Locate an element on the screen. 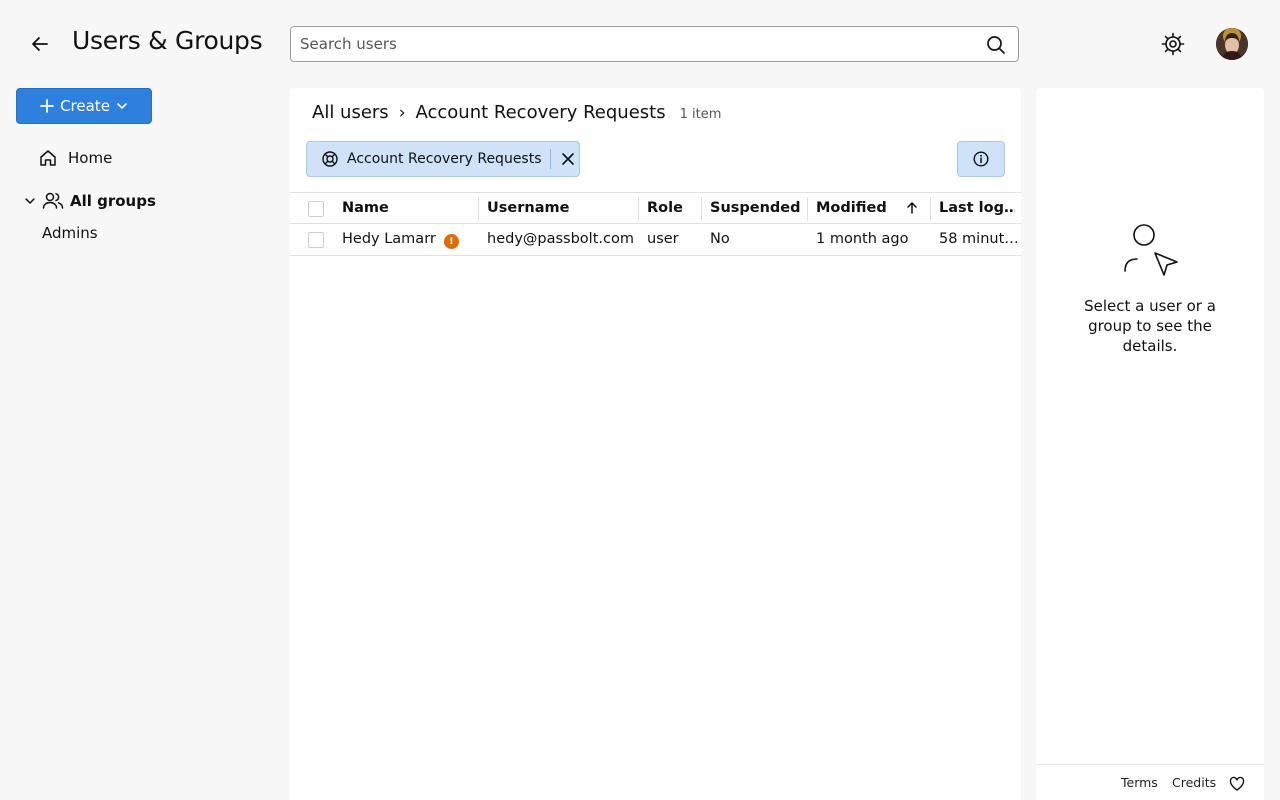 The image size is (1280, 800). sidebar-item-all-groups: All groups is located at coordinates (90, 201).